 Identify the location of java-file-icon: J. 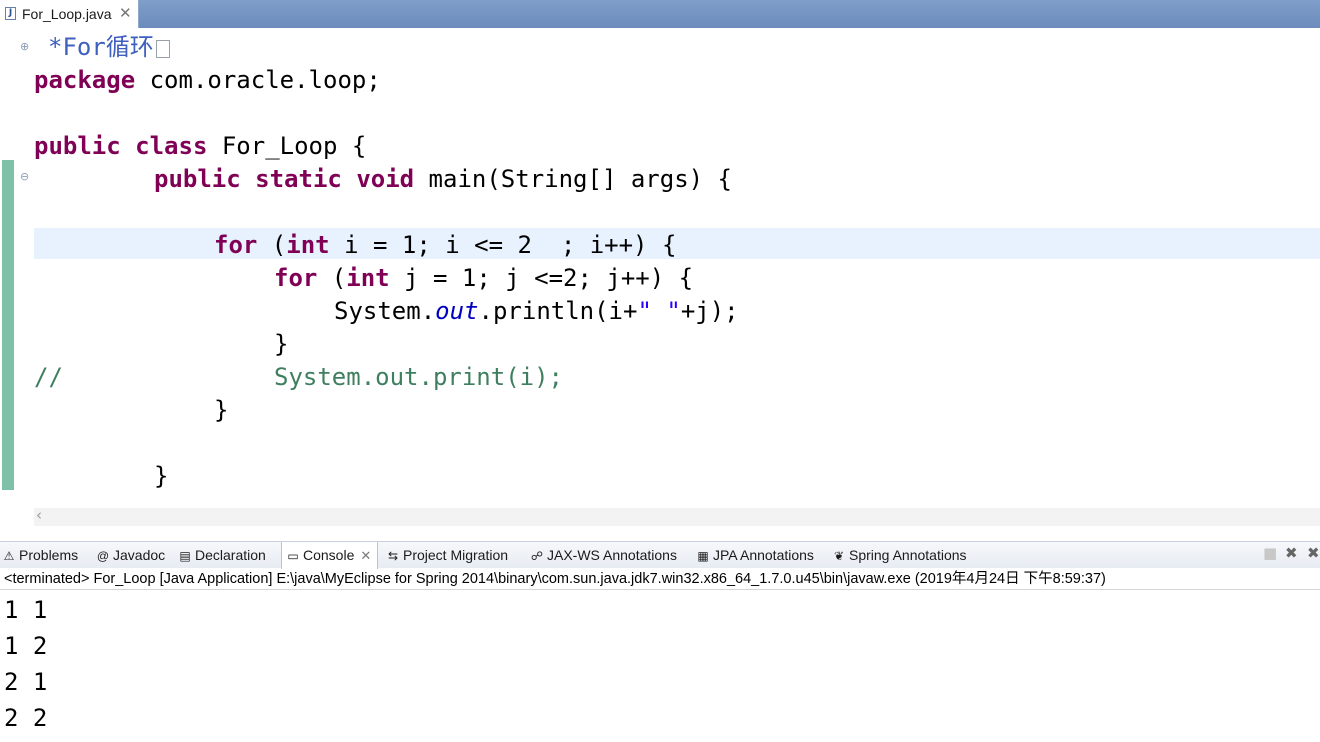
(10, 13).